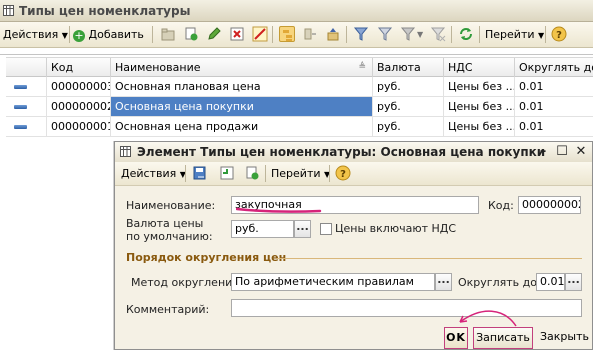 The width and height of the screenshot is (593, 351). Describe the element at coordinates (241, 126) in the screenshot. I see `cell-name: Основная цена продажи` at that location.